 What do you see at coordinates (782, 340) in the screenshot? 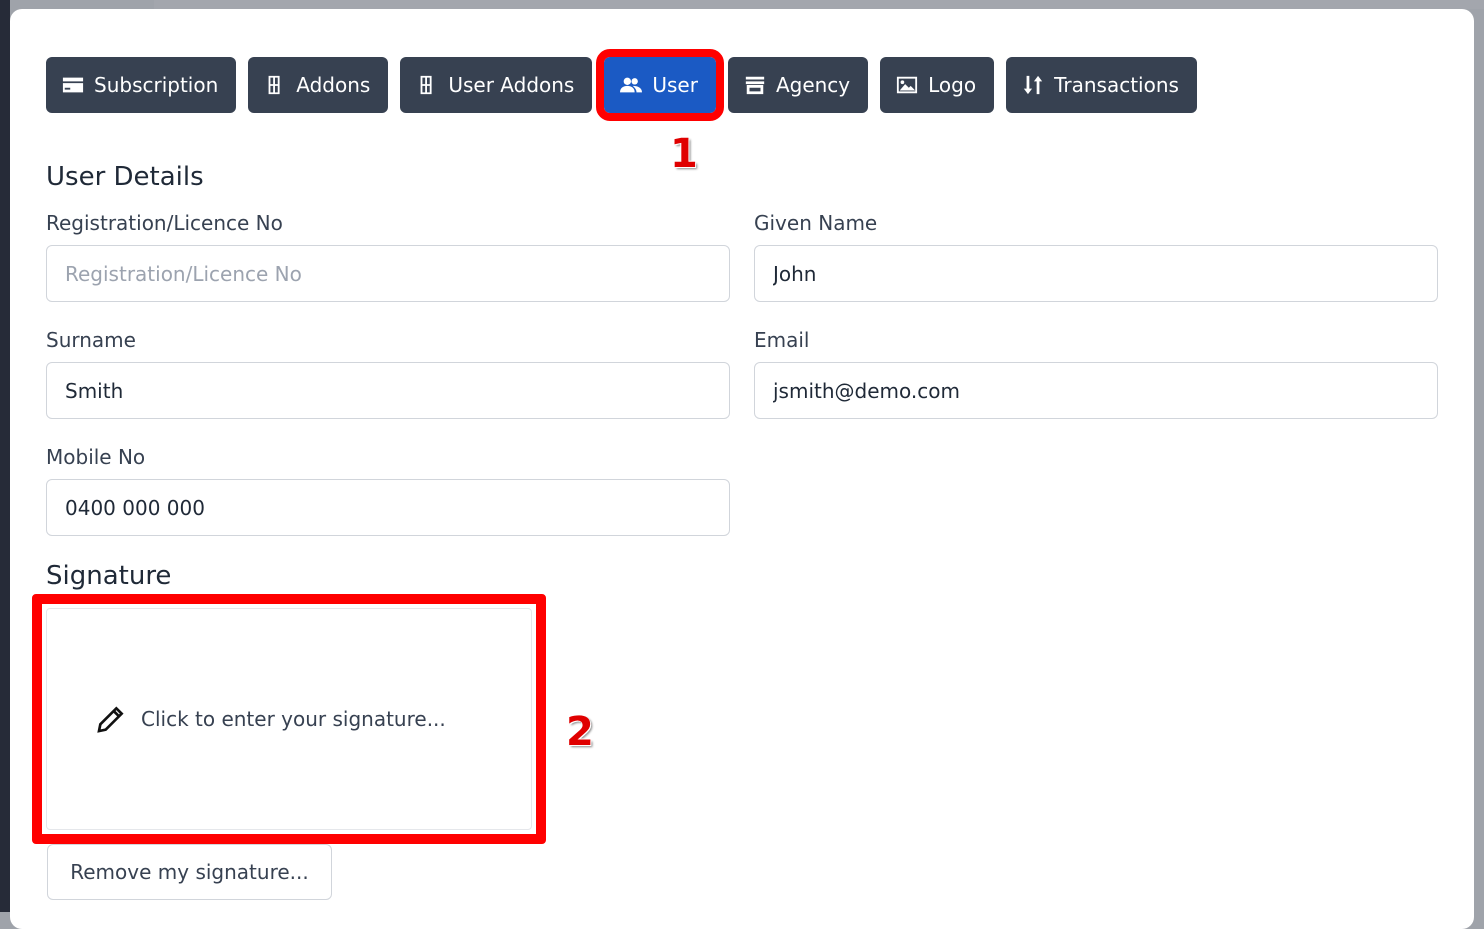
I see `email-label: Email` at bounding box center [782, 340].